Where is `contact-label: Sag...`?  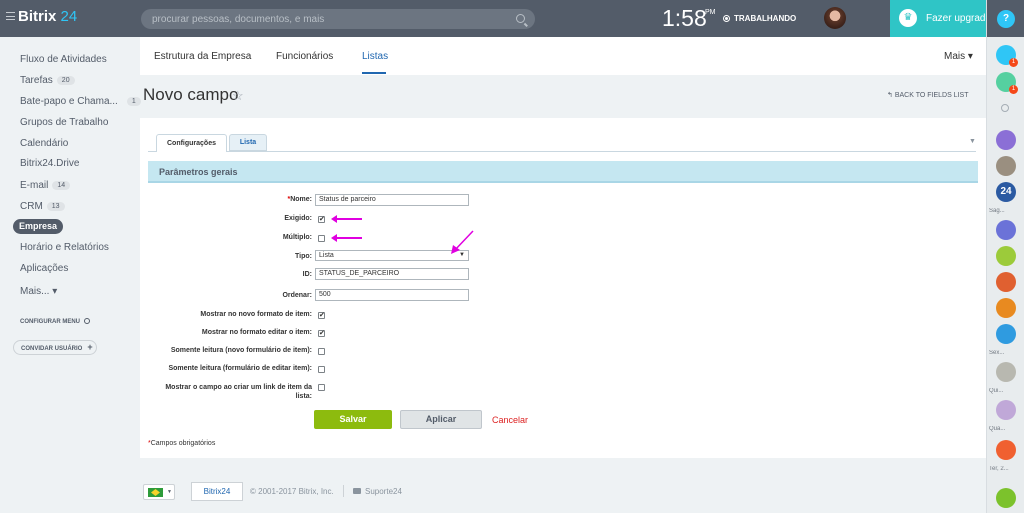
contact-label: Sag... is located at coordinates (997, 211).